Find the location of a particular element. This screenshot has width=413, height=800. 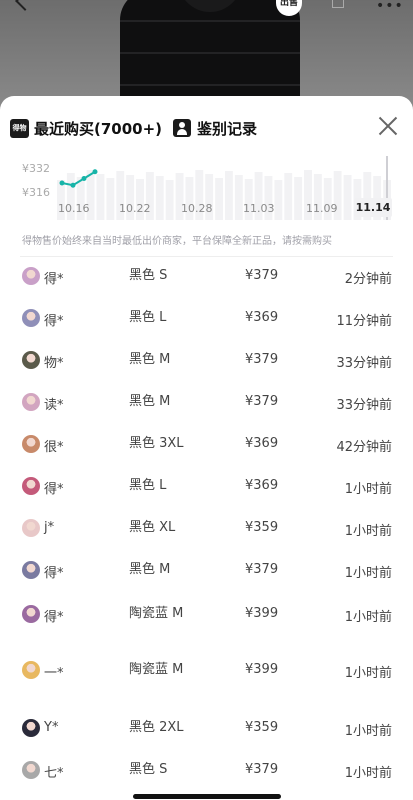

x-tick-label: 10.22 is located at coordinates (135, 208).